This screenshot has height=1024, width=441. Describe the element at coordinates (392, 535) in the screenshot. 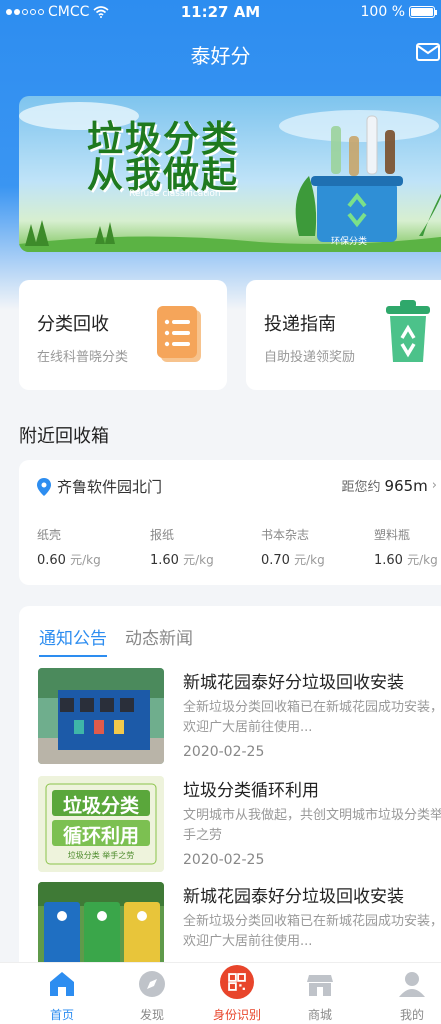

I see `price-name: 塑料瓶` at that location.